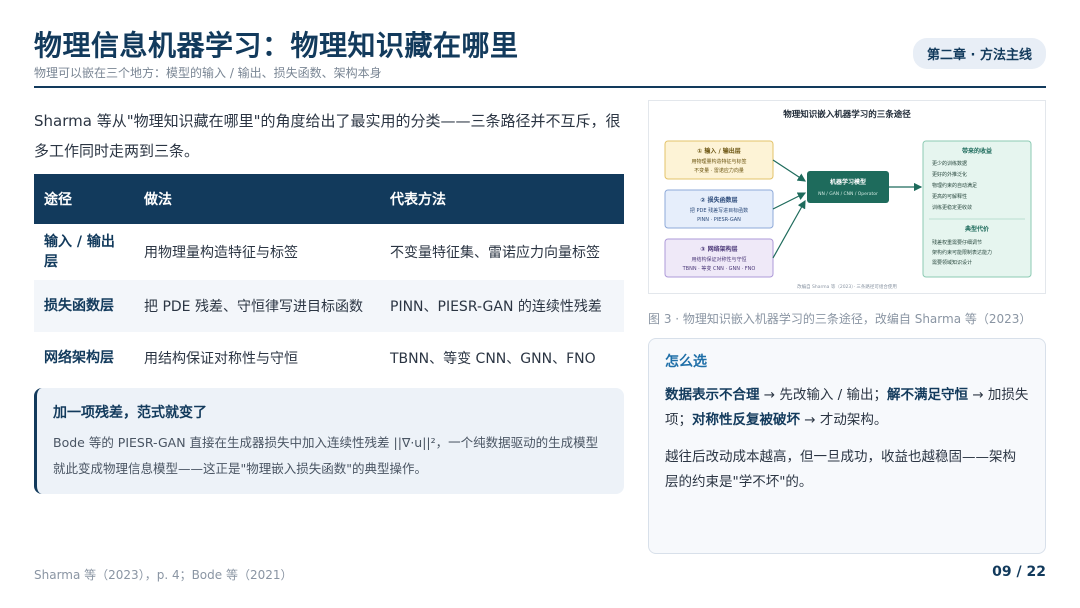 The image size is (1080, 608). I want to click on box2-line1: 把 PDE 残差写进目标函数, so click(719, 210).